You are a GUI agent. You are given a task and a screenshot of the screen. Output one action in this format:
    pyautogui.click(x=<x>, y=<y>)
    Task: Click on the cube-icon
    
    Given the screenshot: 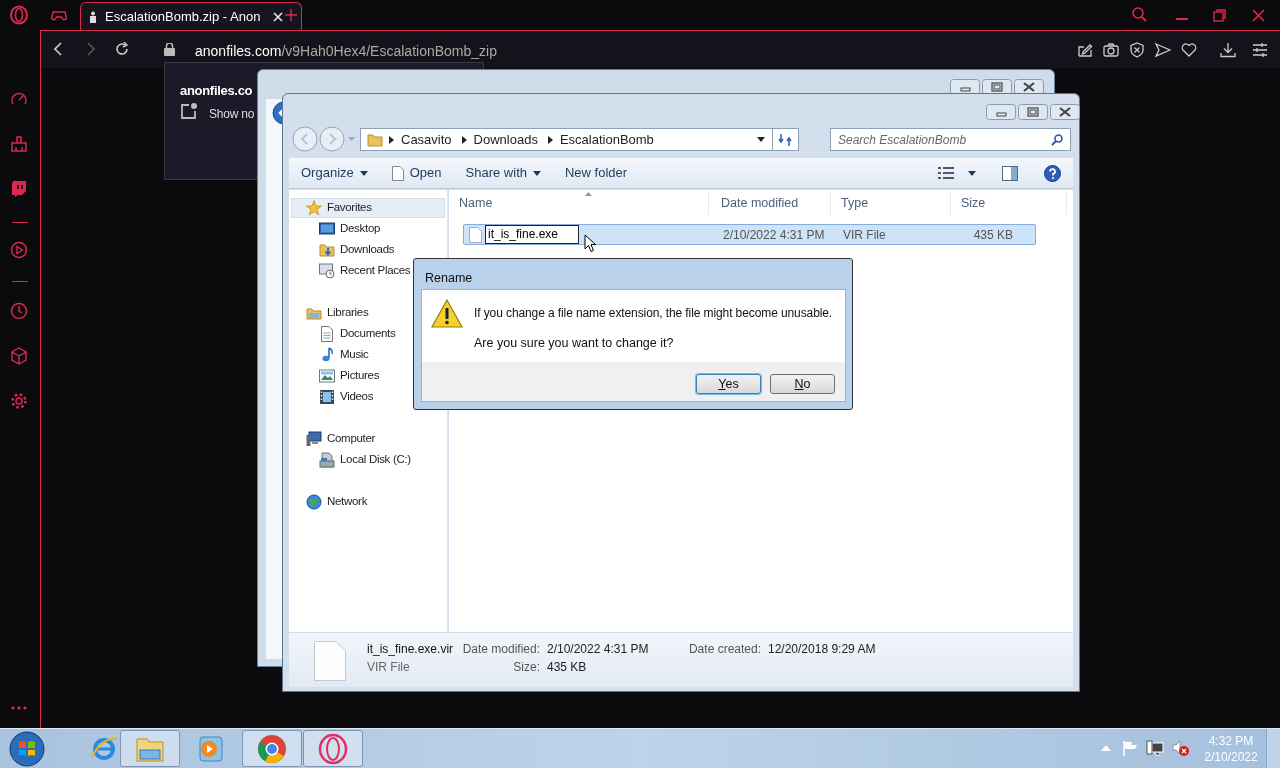 What is the action you would take?
    pyautogui.click(x=19, y=356)
    